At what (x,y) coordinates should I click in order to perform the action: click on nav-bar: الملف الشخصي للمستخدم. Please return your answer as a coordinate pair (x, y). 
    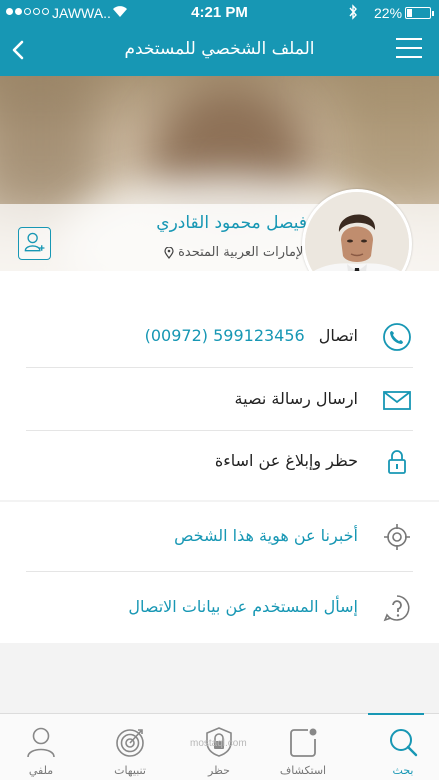
    Looking at the image, I should click on (219, 51).